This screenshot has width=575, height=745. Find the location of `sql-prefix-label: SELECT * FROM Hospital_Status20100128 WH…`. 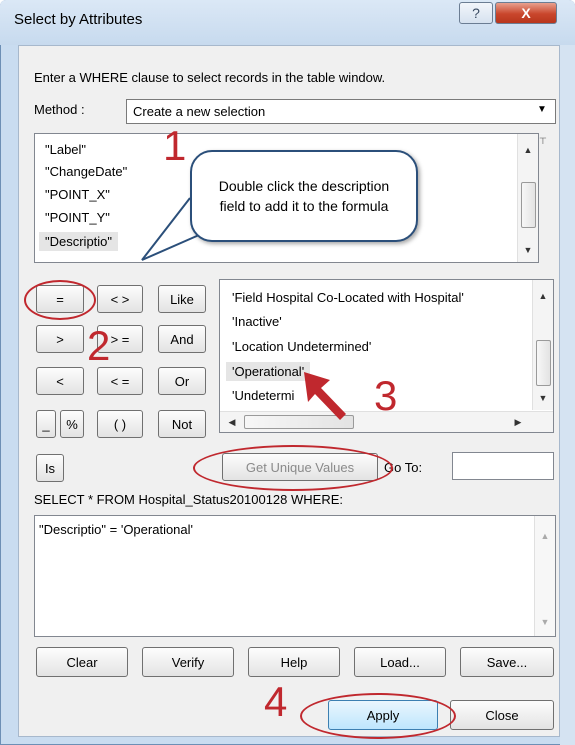

sql-prefix-label: SELECT * FROM Hospital_Status20100128 WH… is located at coordinates (189, 499).